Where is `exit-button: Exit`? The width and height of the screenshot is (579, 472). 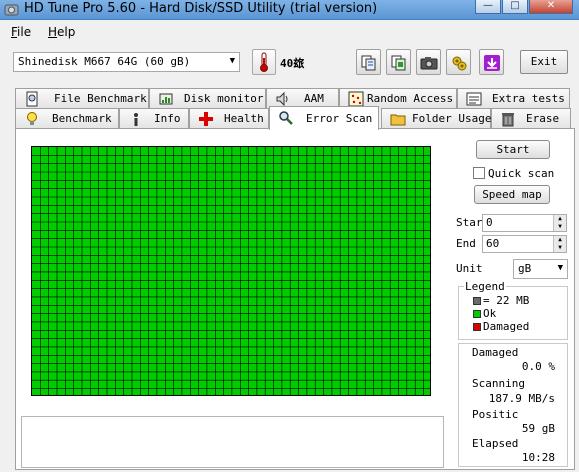
exit-button: Exit is located at coordinates (544, 62).